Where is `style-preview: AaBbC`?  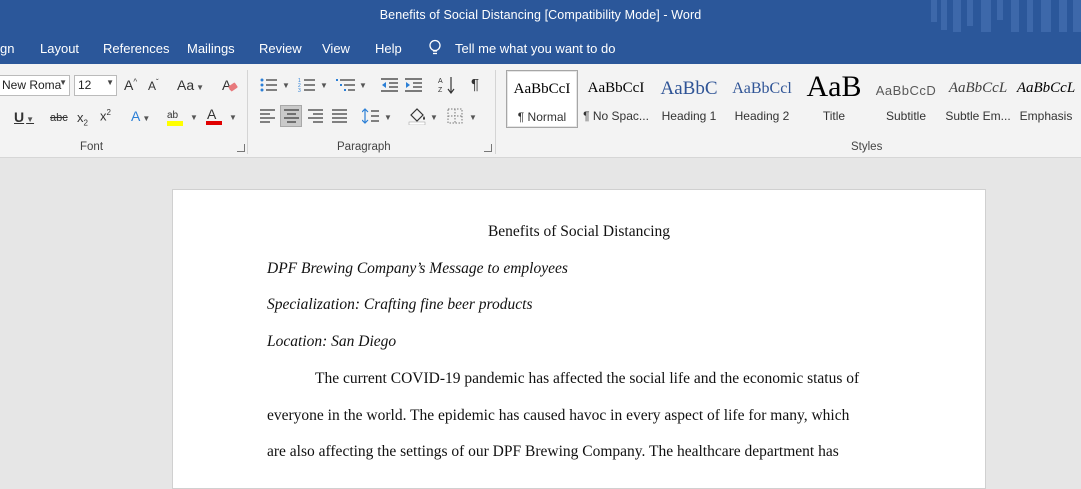
style-preview: AaBbC is located at coordinates (689, 88).